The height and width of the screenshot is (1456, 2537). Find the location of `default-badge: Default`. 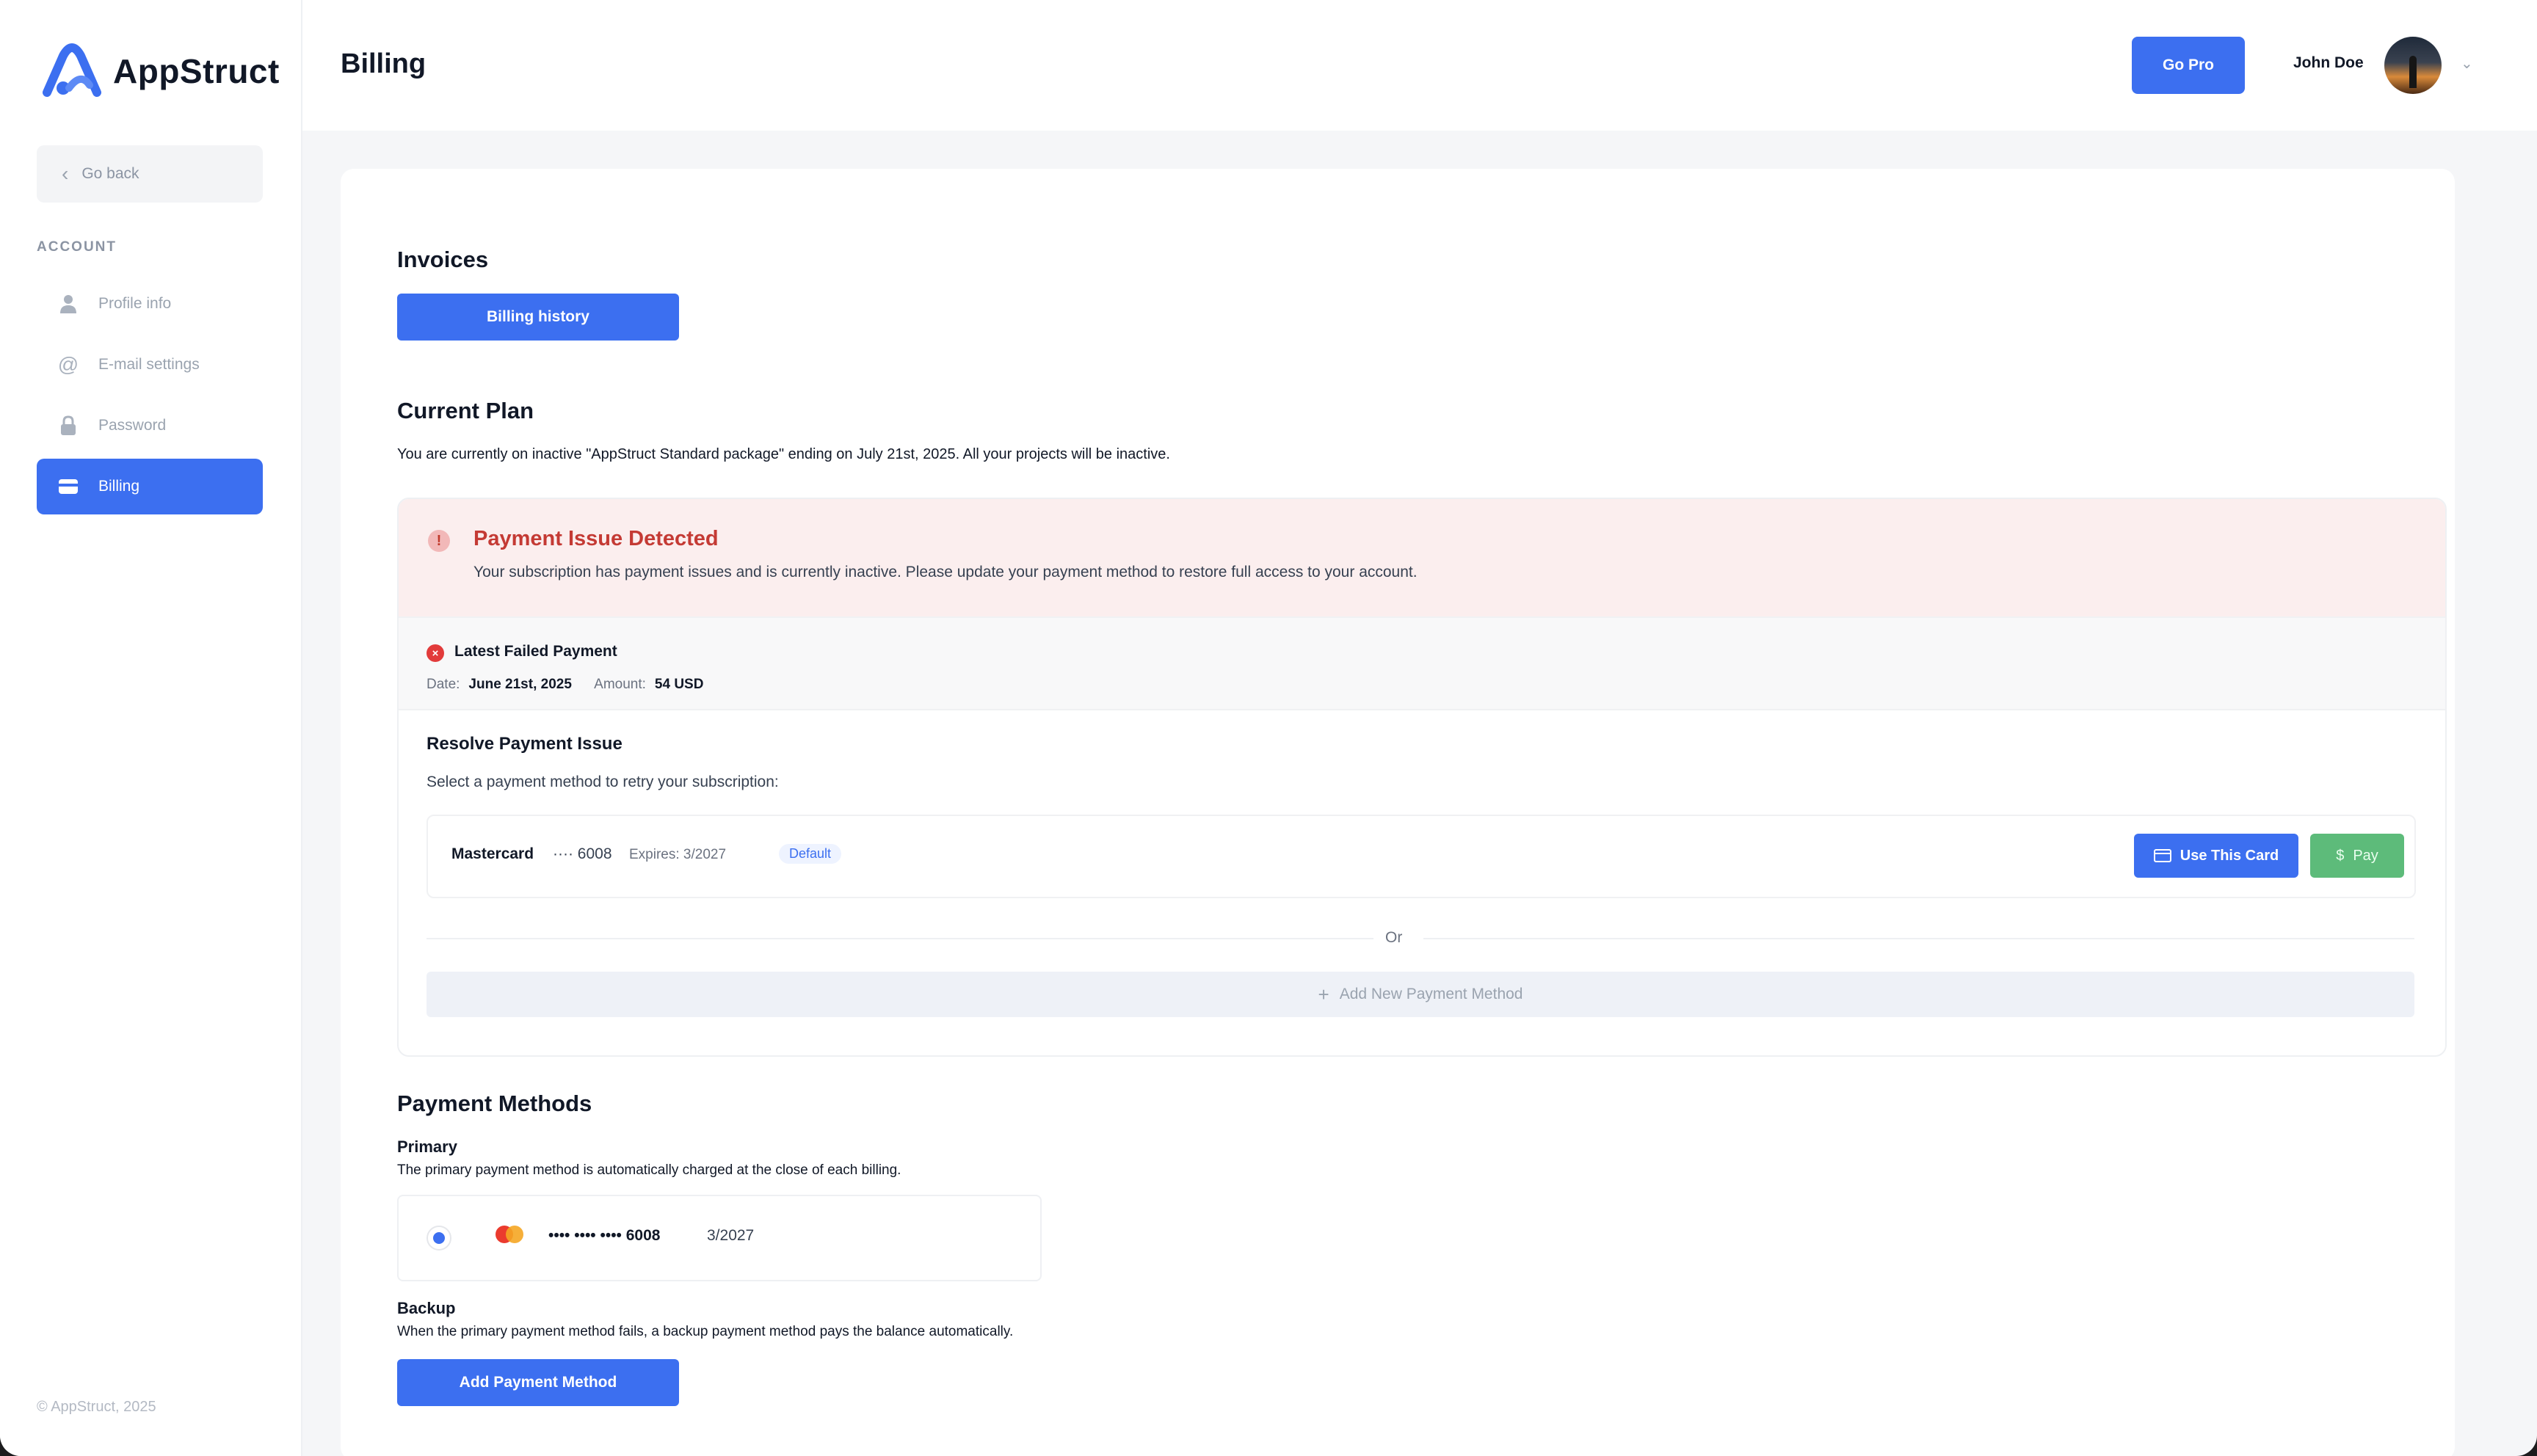

default-badge: Default is located at coordinates (810, 854).